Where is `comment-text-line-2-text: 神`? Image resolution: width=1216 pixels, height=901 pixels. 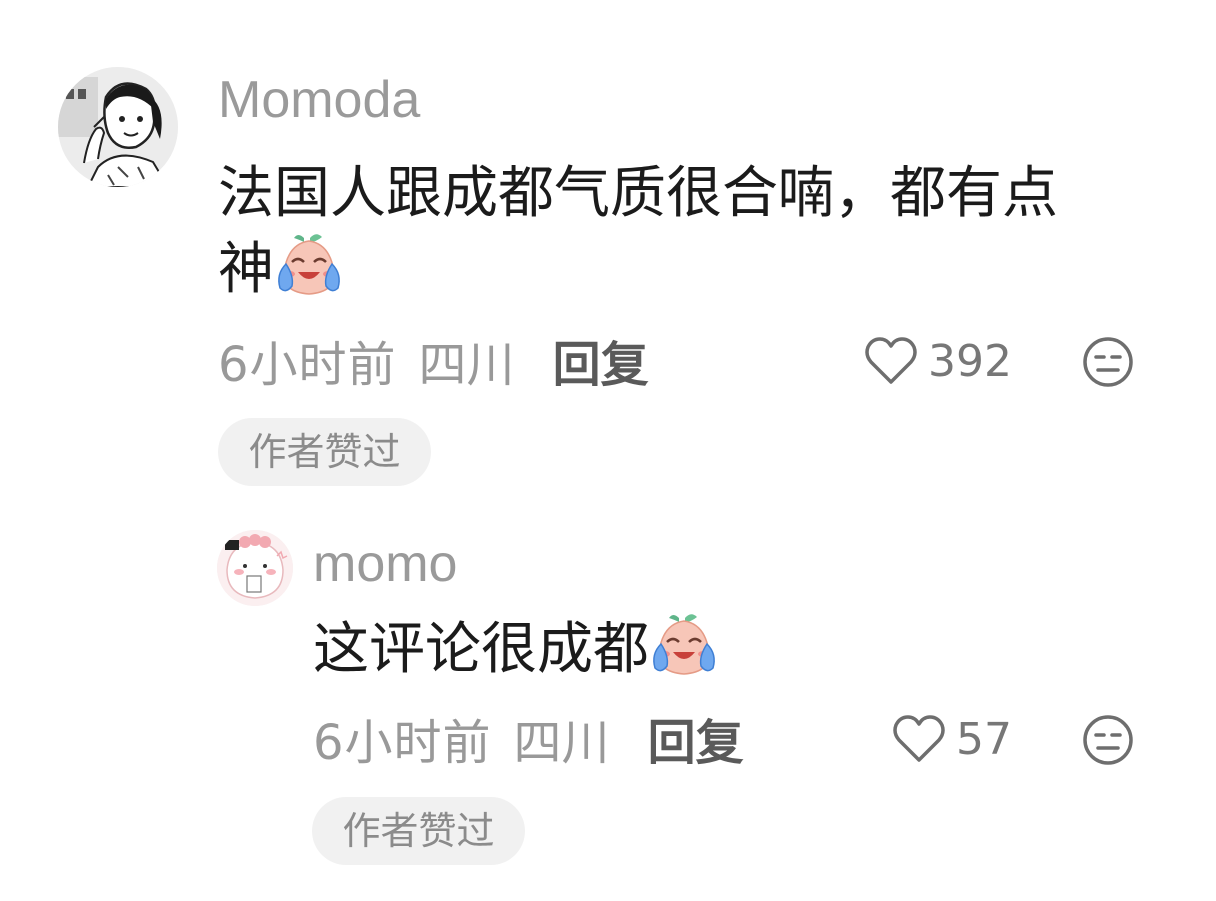
comment-text-line-2-text: 神 is located at coordinates (246, 269).